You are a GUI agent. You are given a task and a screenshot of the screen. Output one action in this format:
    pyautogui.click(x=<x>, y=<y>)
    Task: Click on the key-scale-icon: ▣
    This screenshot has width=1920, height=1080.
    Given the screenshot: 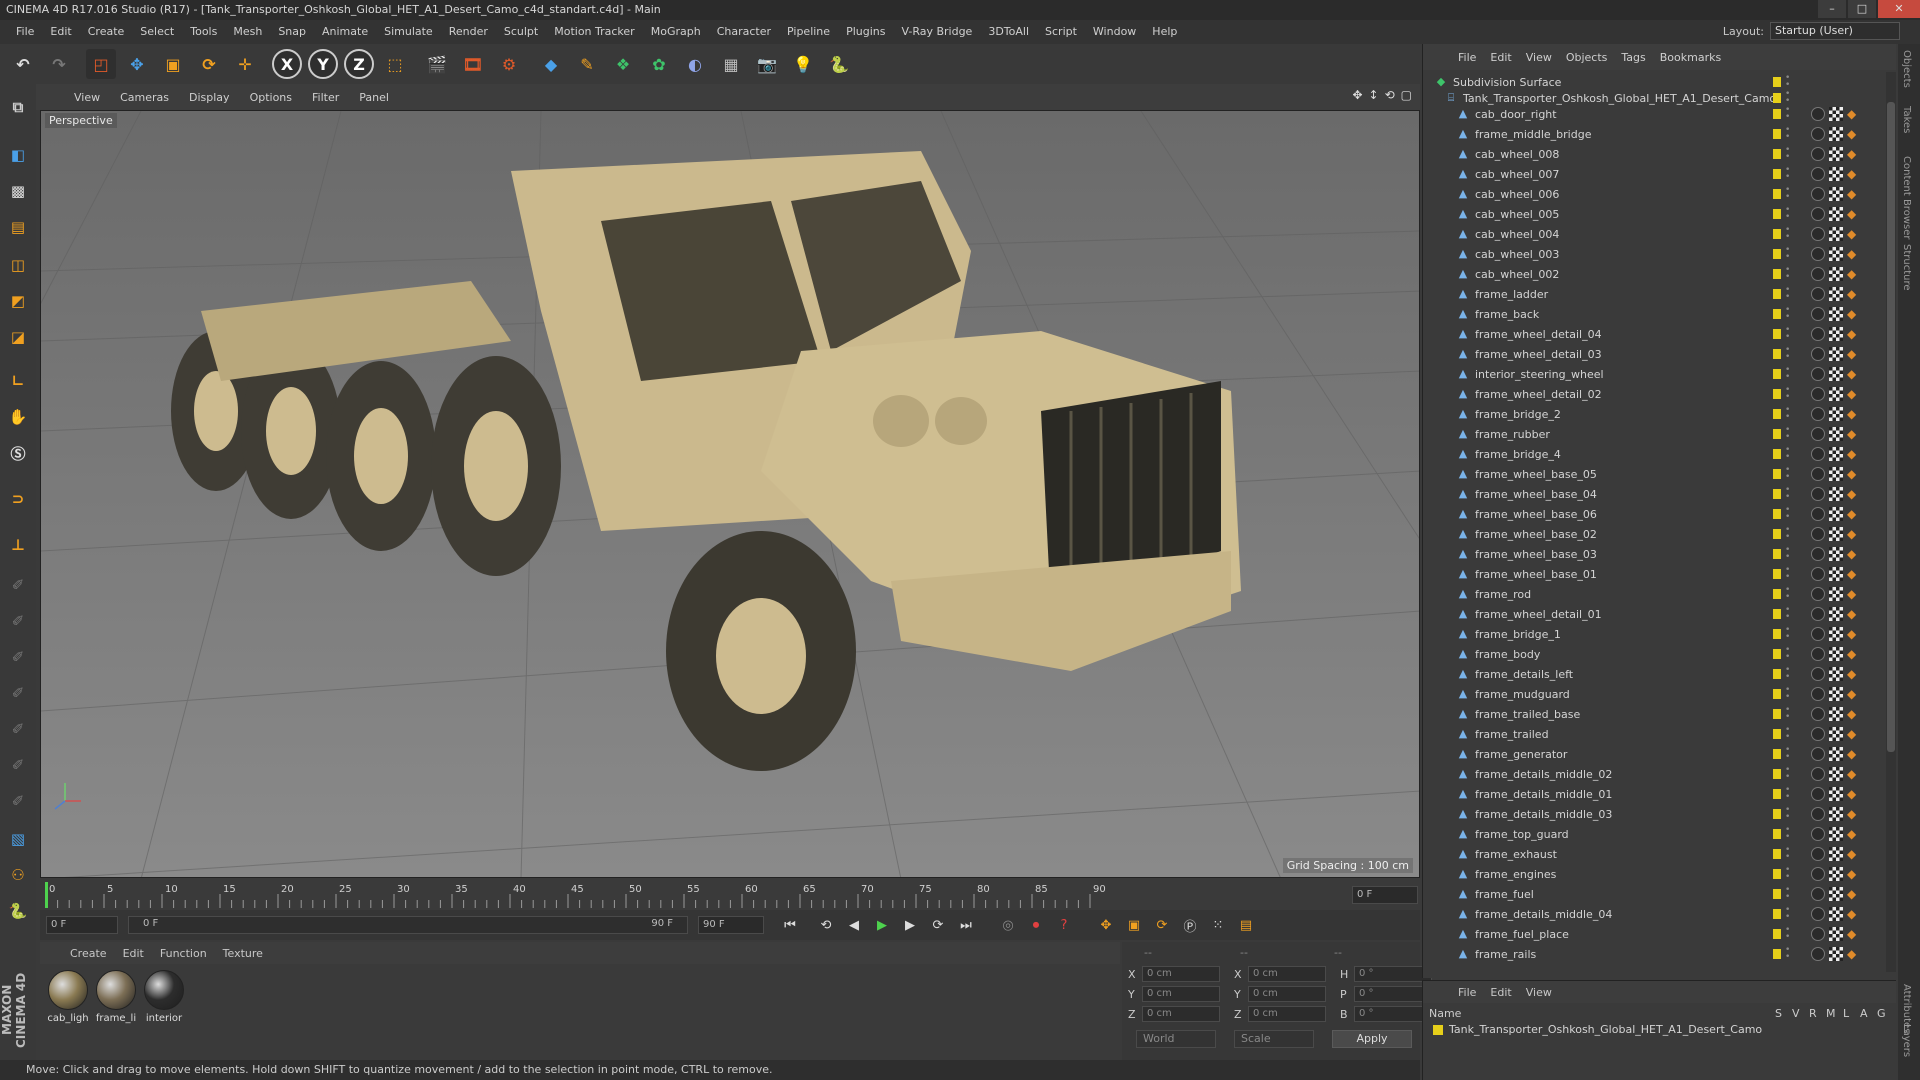 What is the action you would take?
    pyautogui.click(x=1134, y=925)
    